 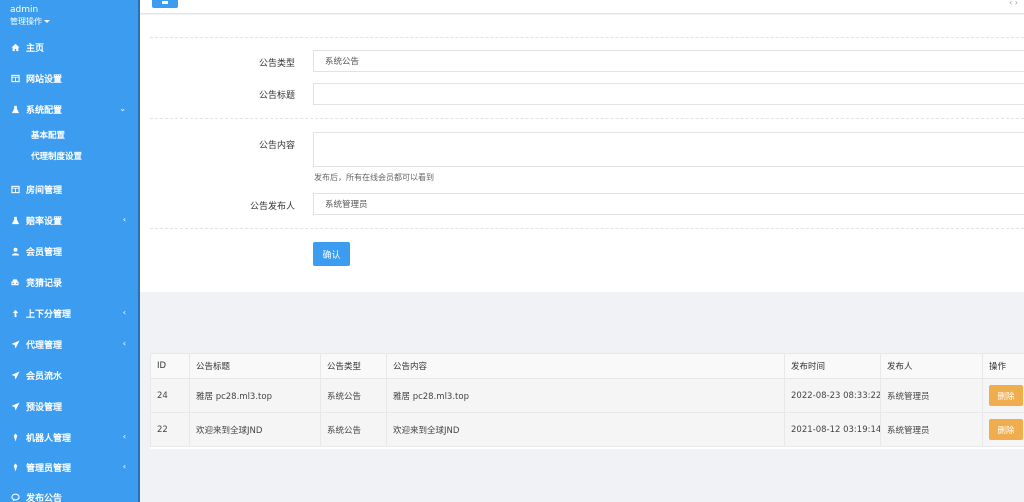 What do you see at coordinates (49, 468) in the screenshot?
I see `sidebar-item-label: 管理员管理` at bounding box center [49, 468].